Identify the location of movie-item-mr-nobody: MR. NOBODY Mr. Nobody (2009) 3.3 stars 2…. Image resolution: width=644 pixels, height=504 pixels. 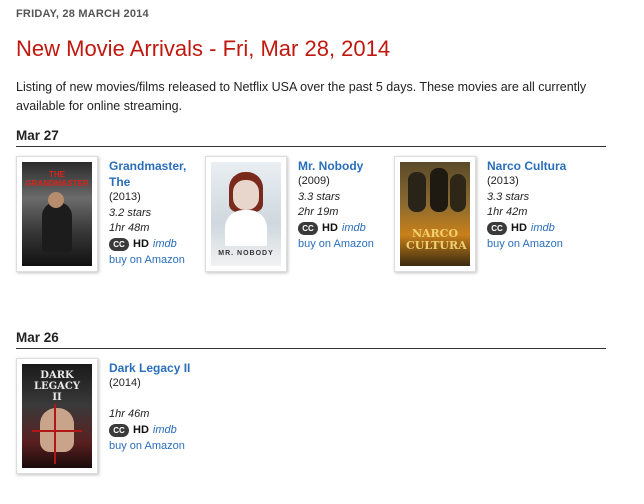
(300, 216).